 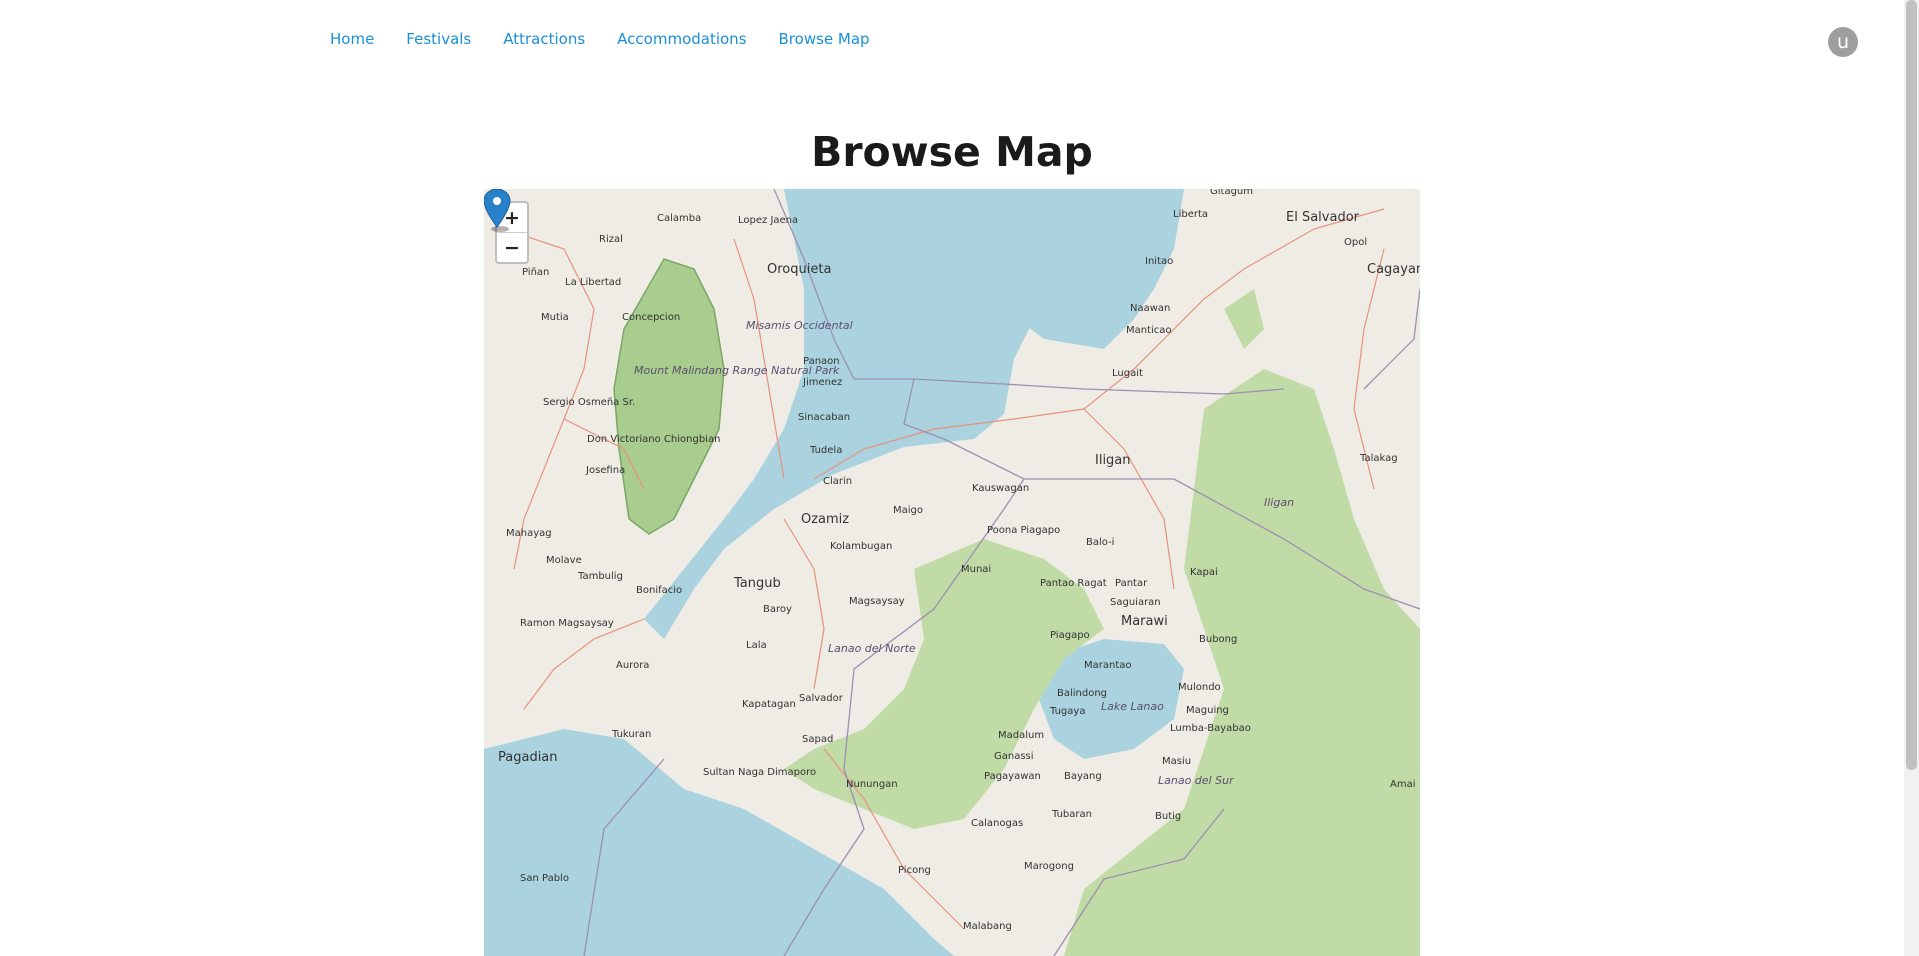 I want to click on map-label-small: Mulondo, so click(x=1199, y=687).